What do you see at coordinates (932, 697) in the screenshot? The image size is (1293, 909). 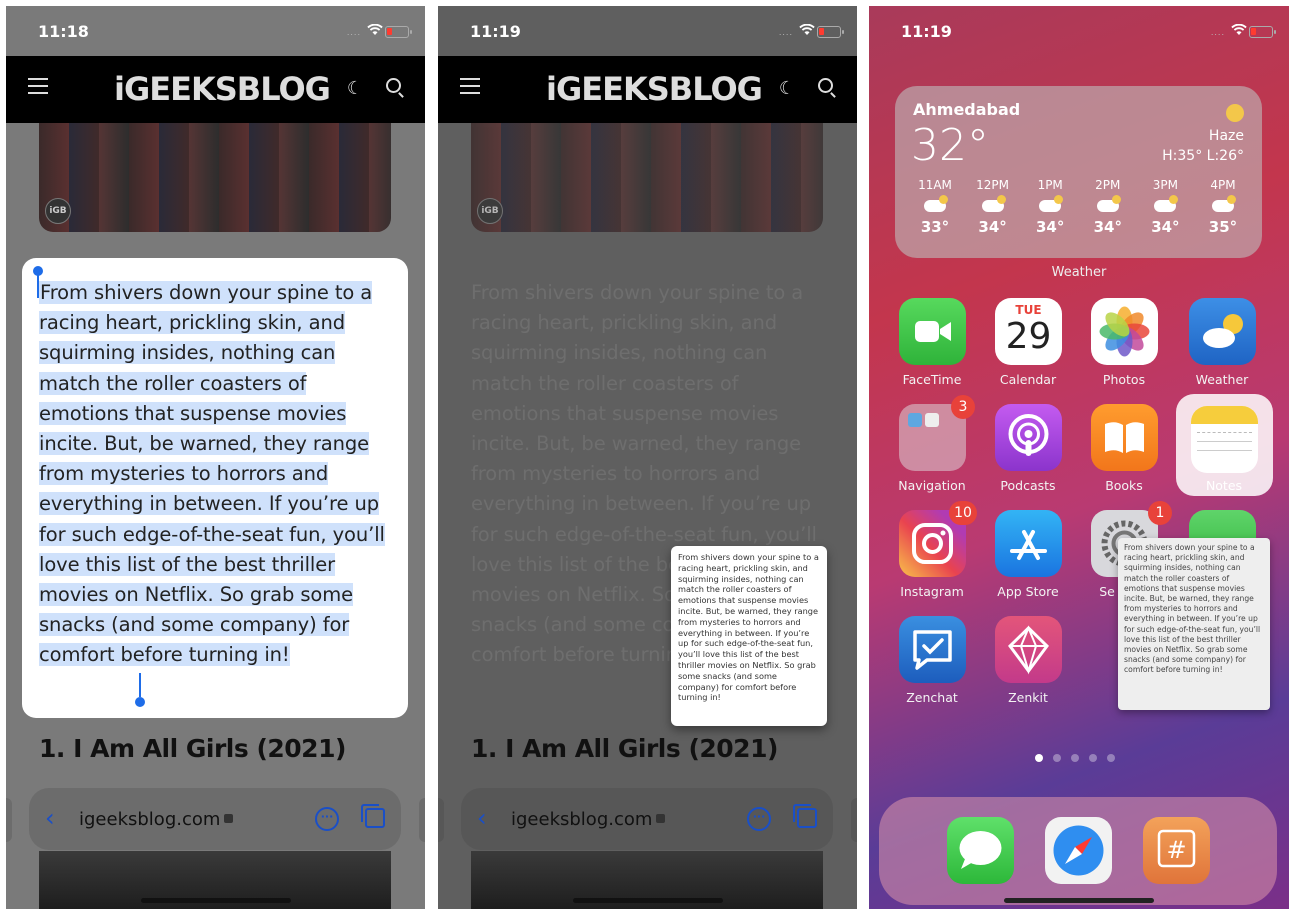 I see `zenchat-label: Zenchat` at bounding box center [932, 697].